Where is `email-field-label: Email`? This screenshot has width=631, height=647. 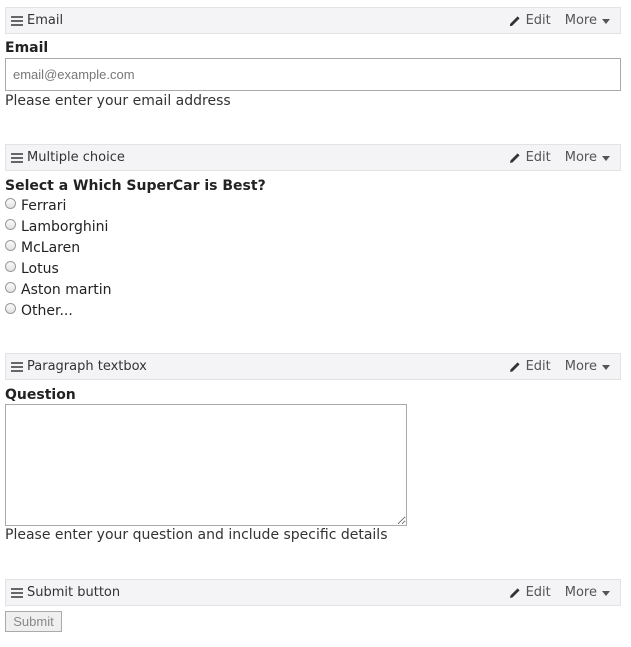 email-field-label: Email is located at coordinates (27, 48).